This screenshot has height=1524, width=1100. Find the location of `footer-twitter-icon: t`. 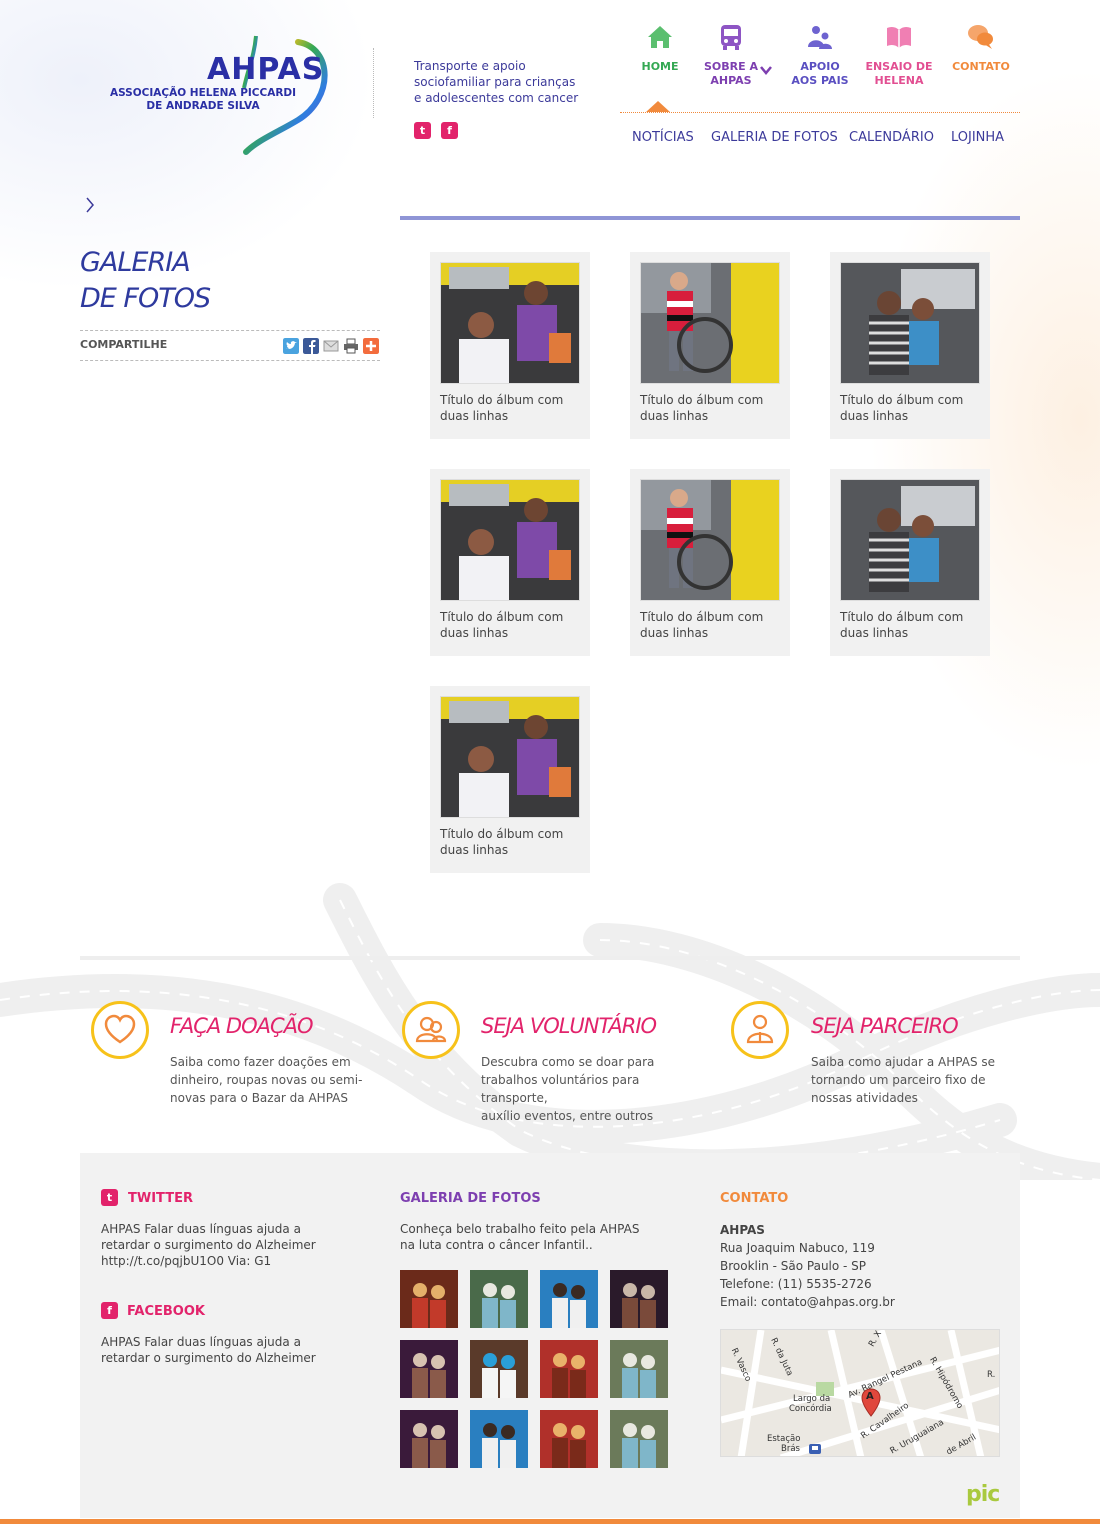

footer-twitter-icon: t is located at coordinates (109, 1197).